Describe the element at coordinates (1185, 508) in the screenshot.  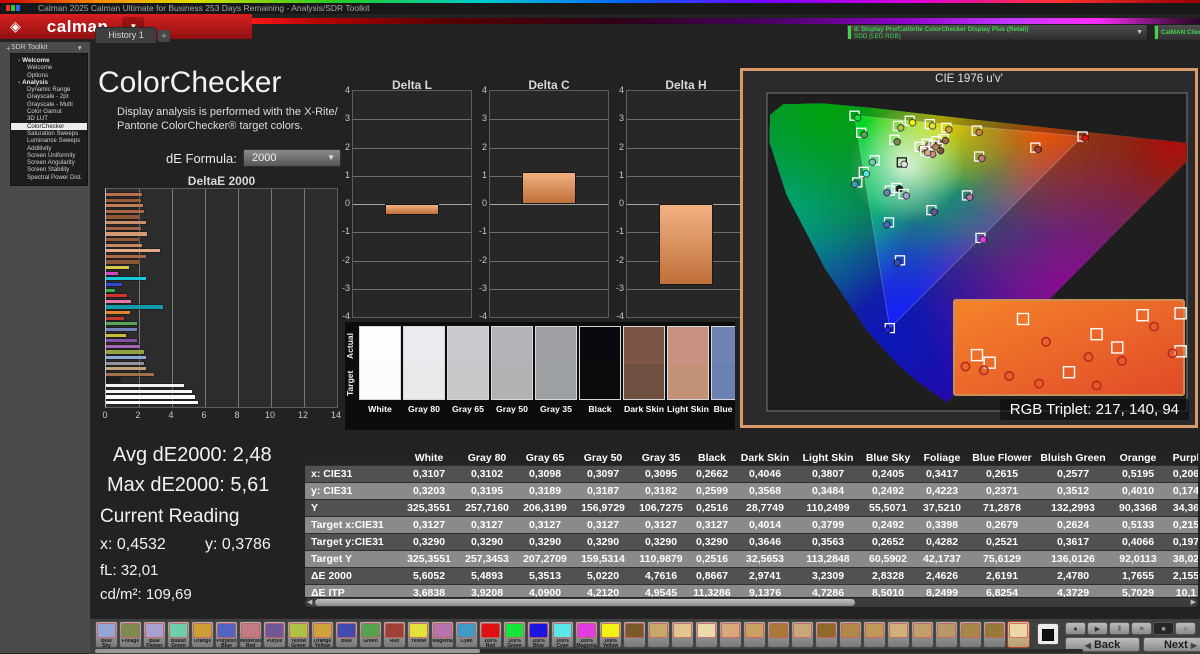
I see `table-cell: 34,36` at that location.